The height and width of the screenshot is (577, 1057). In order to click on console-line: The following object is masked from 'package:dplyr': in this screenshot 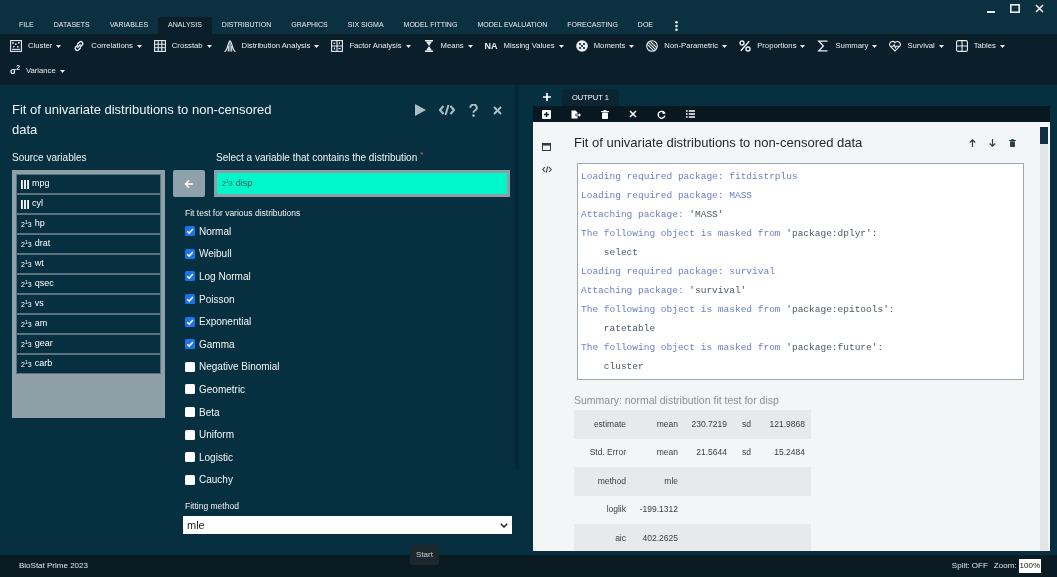, I will do `click(730, 234)`.